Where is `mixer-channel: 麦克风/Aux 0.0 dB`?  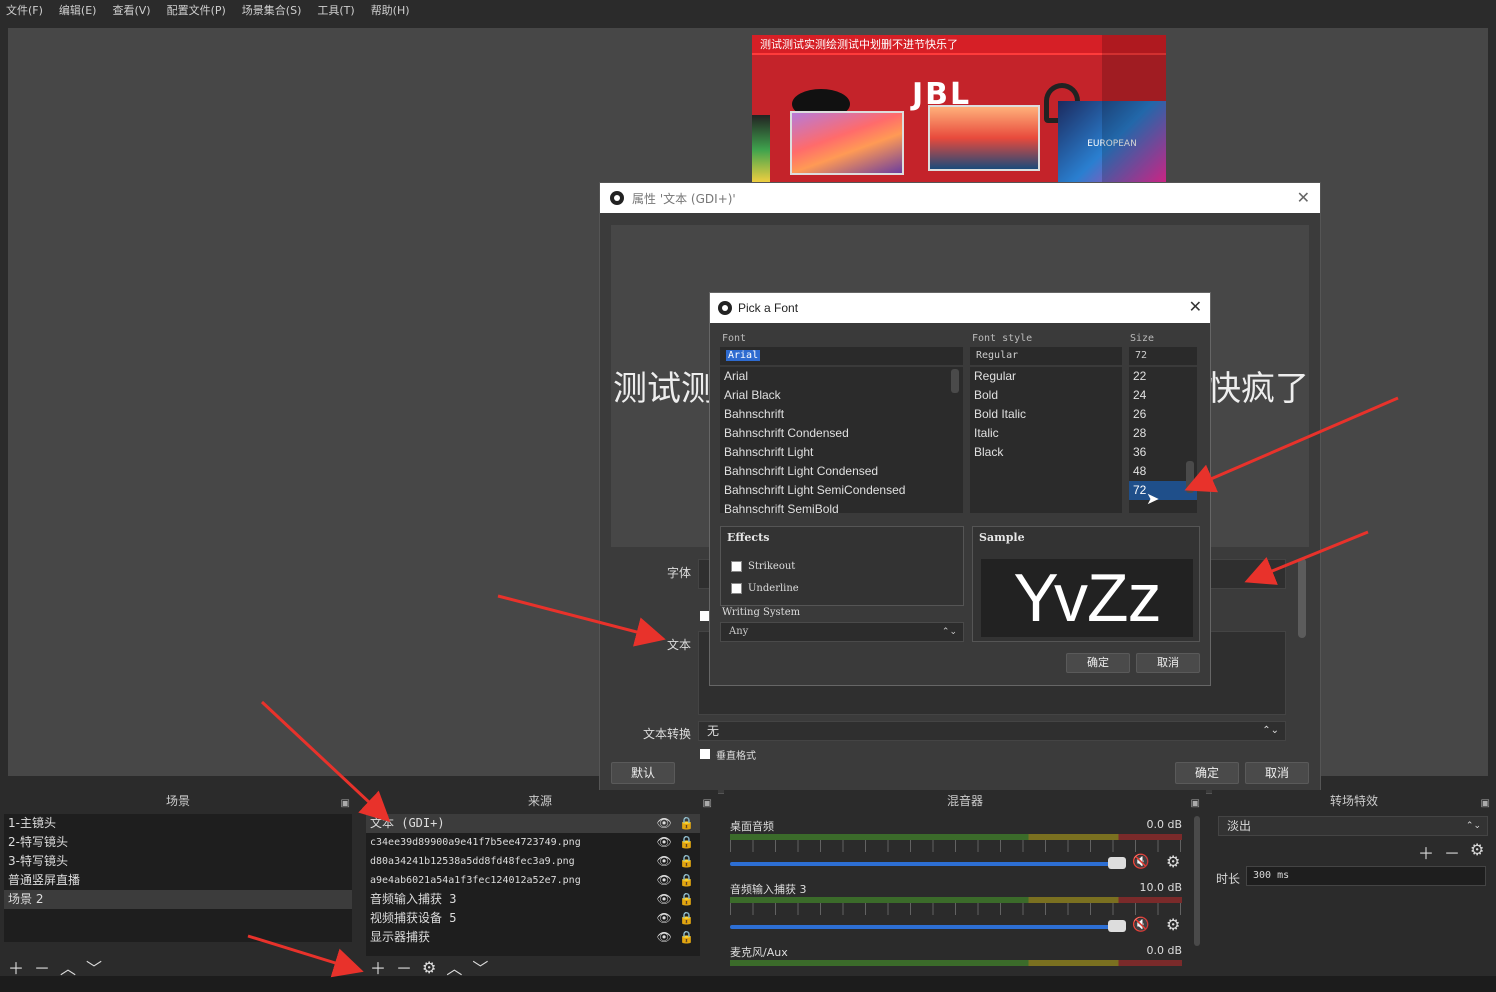
mixer-channel: 麦克风/Aux 0.0 dB is located at coordinates (958, 959).